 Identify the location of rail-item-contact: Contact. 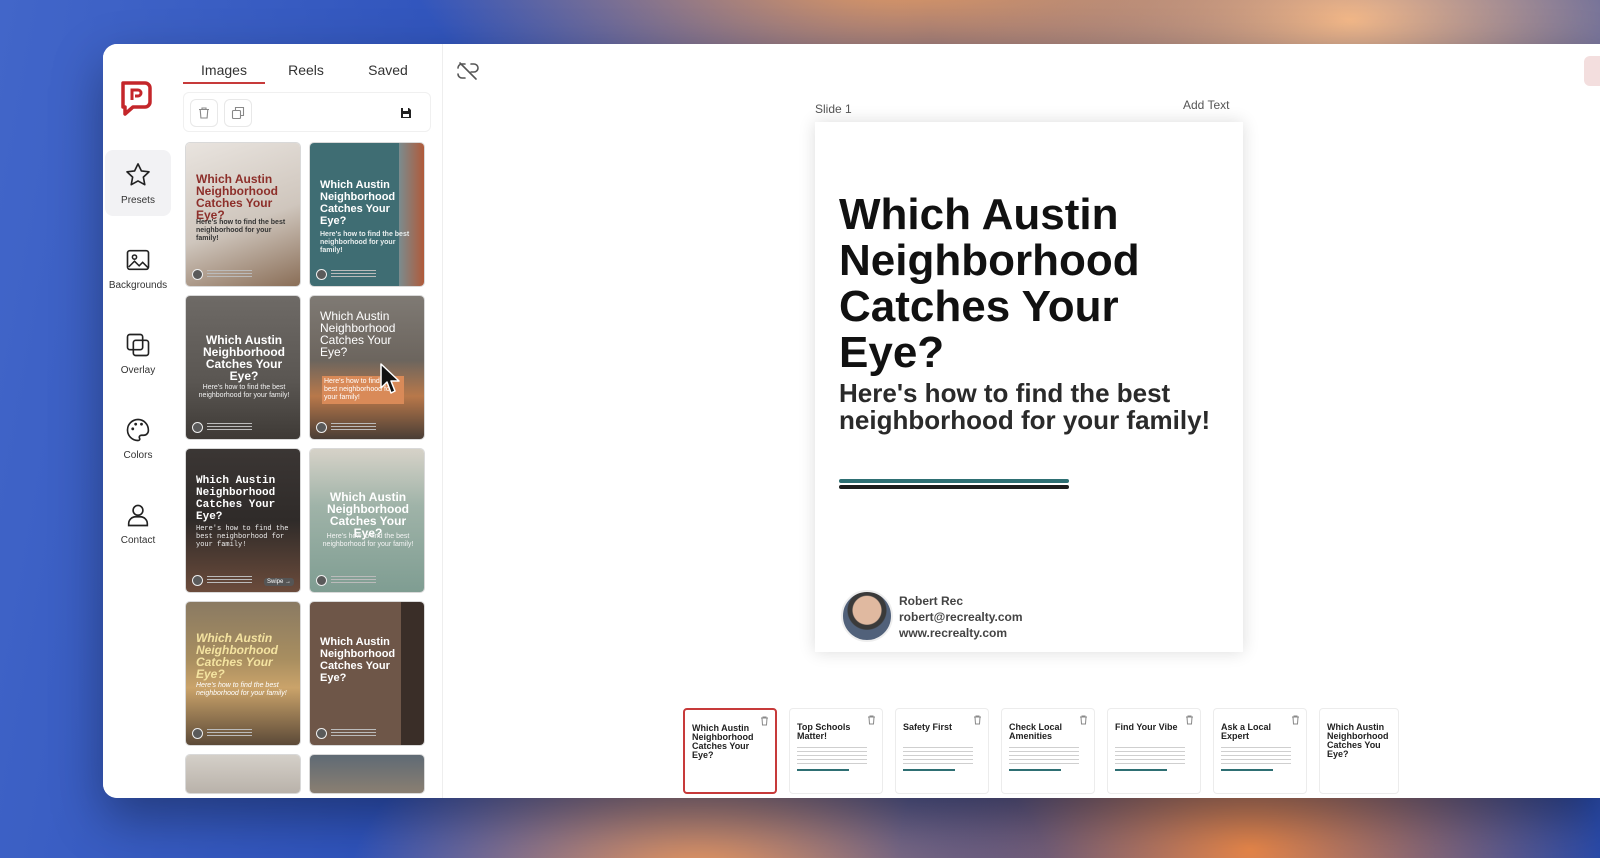
(138, 523).